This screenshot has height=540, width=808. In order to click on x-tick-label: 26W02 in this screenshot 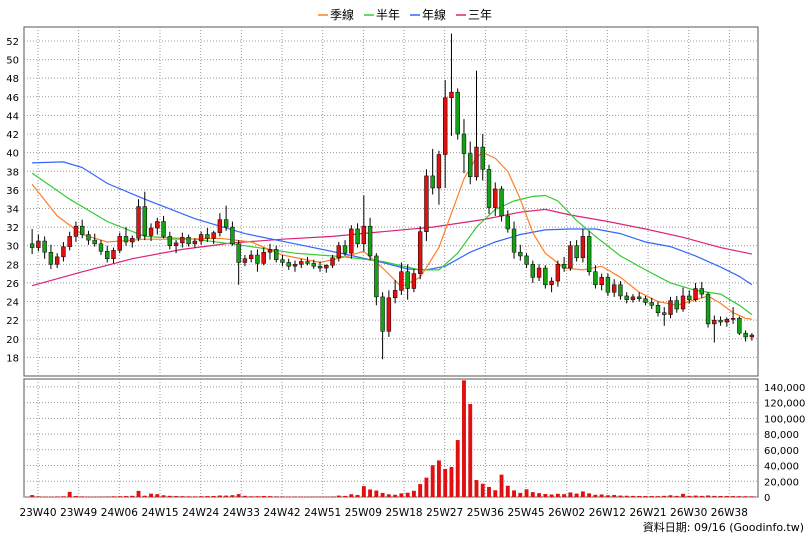, I will do `click(566, 513)`.